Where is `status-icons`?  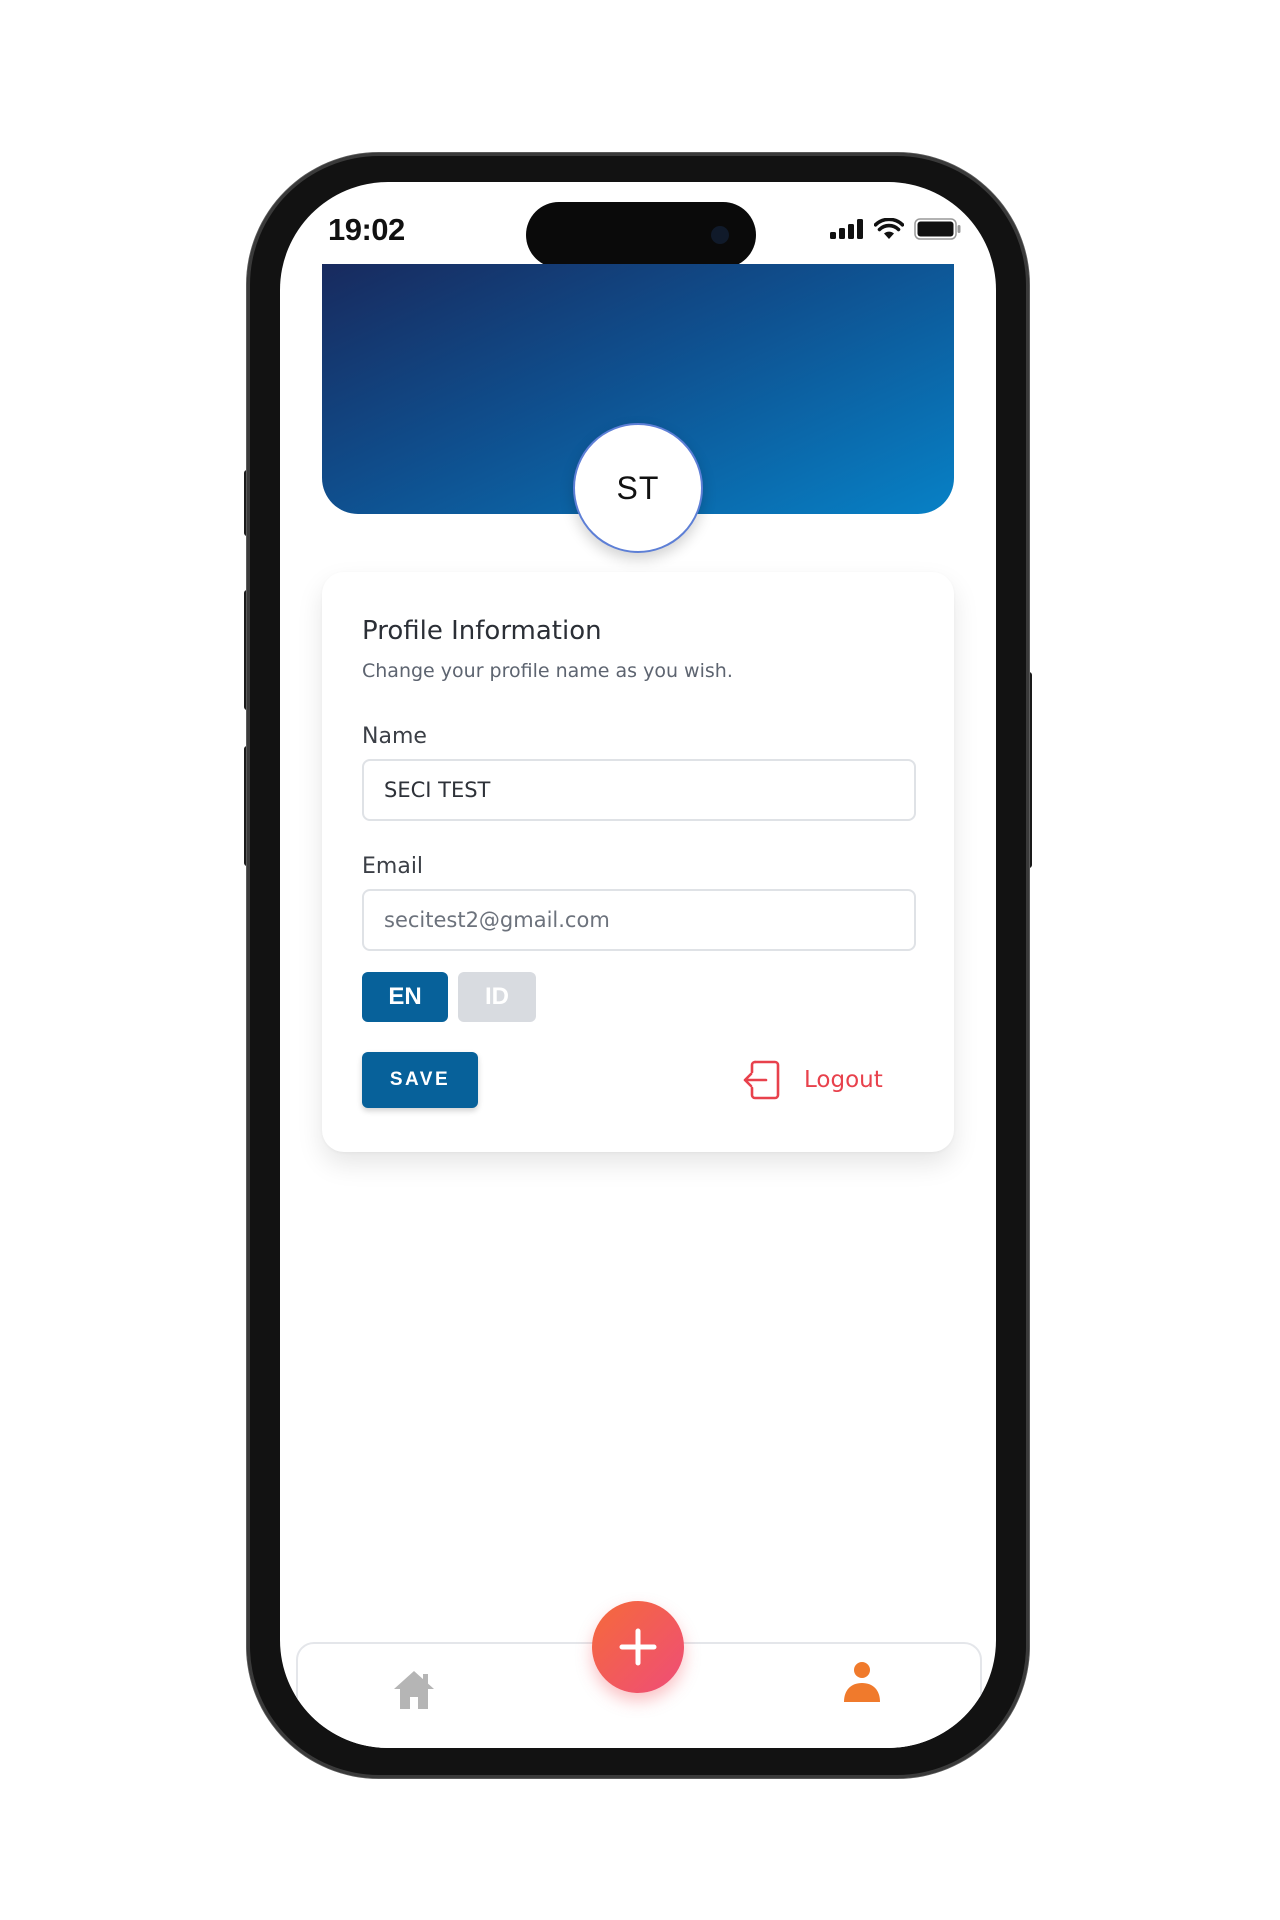 status-icons is located at coordinates (896, 229).